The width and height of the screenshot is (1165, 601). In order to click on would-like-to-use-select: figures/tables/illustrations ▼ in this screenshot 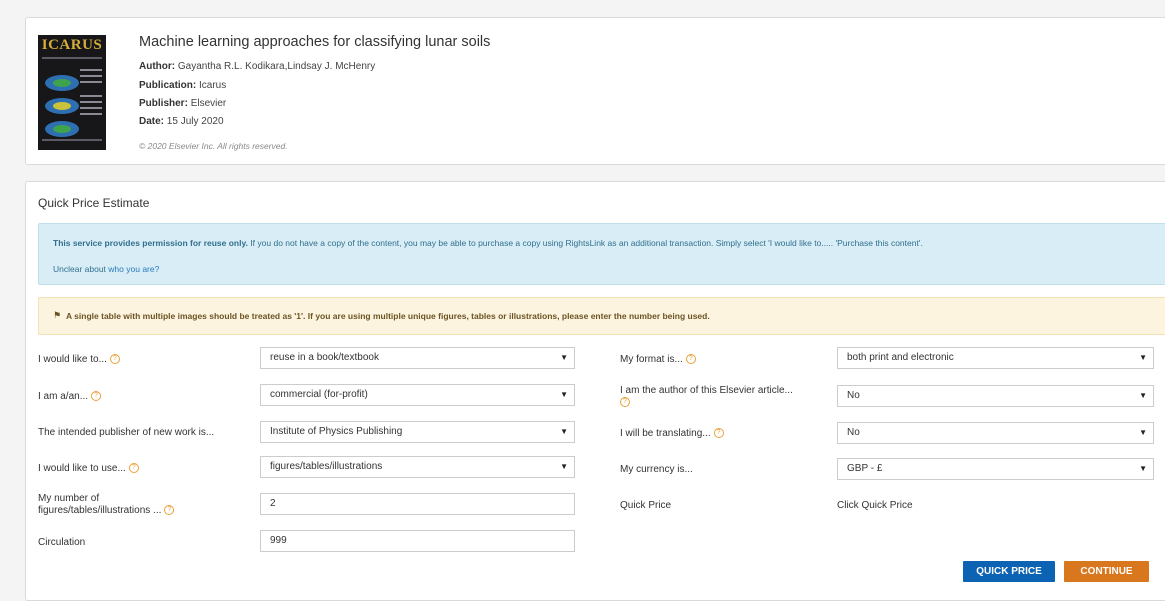, I will do `click(417, 467)`.